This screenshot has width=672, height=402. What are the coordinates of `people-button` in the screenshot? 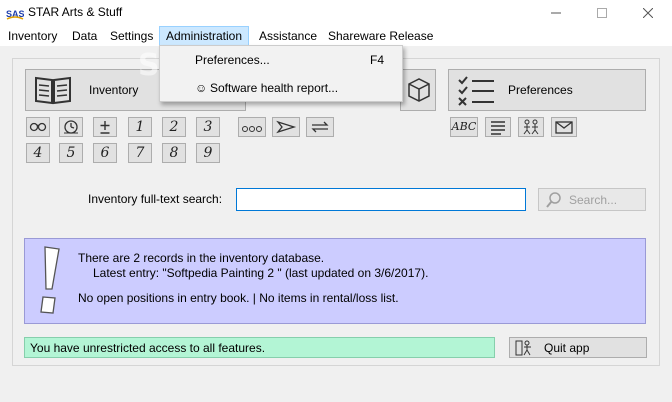 It's located at (531, 127).